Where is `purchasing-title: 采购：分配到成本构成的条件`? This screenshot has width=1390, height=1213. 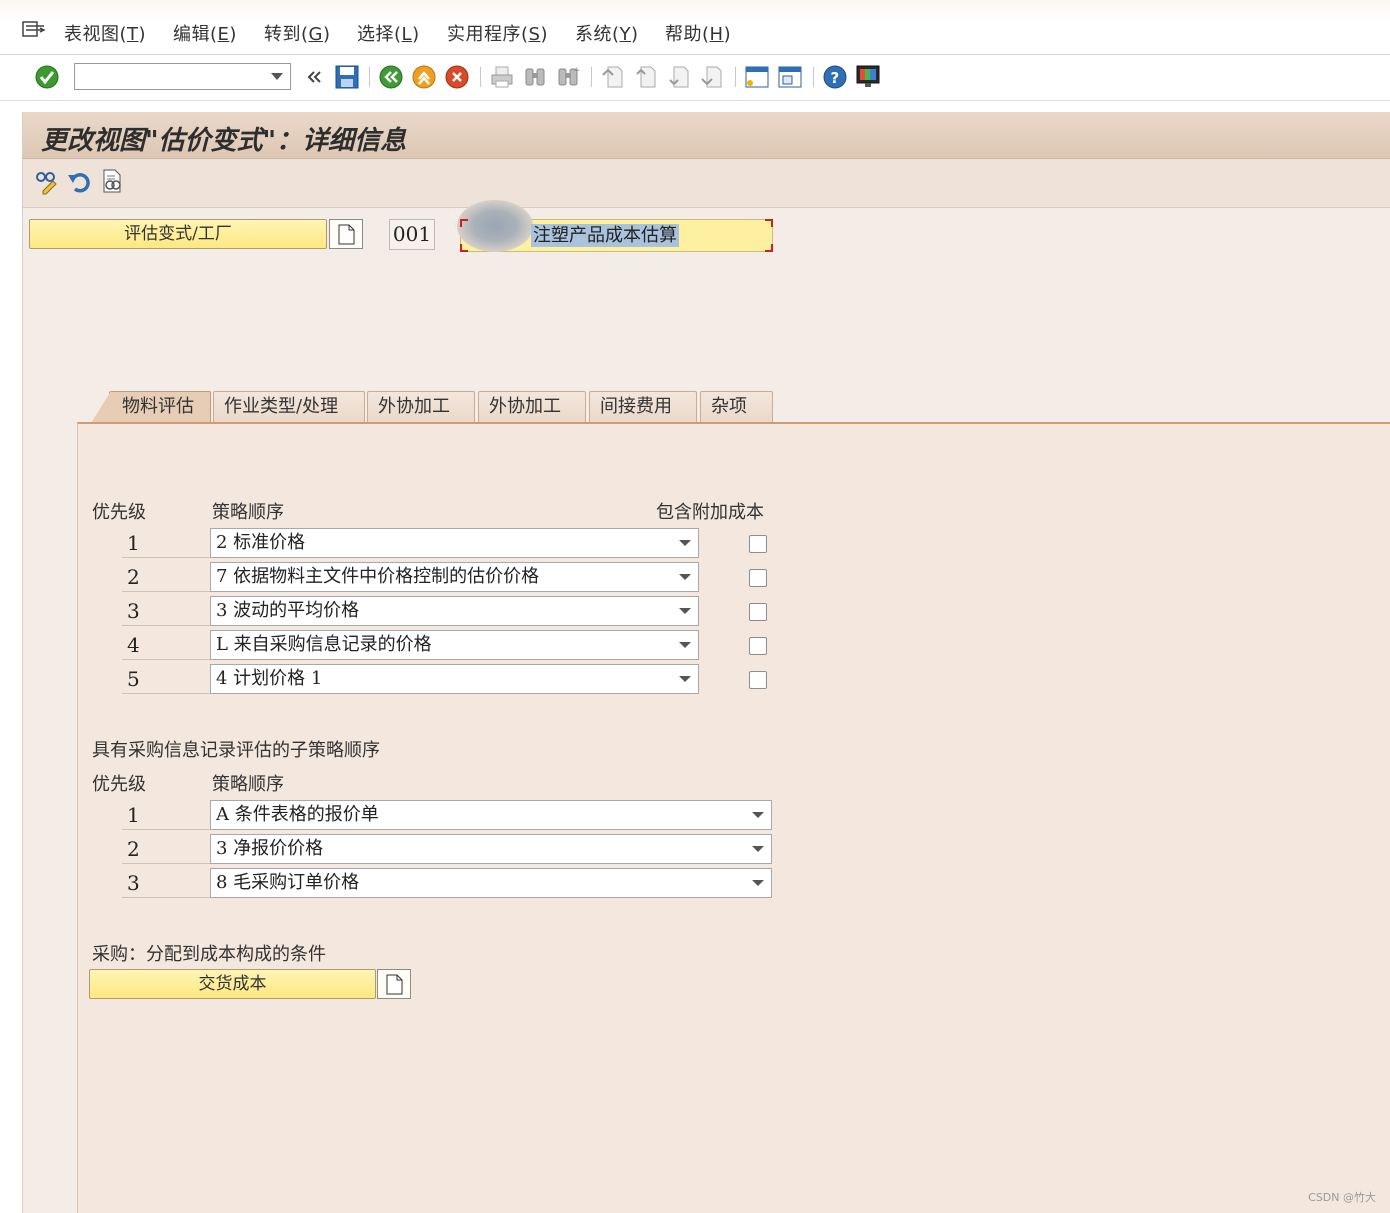
purchasing-title: 采购：分配到成本构成的条件 is located at coordinates (209, 954).